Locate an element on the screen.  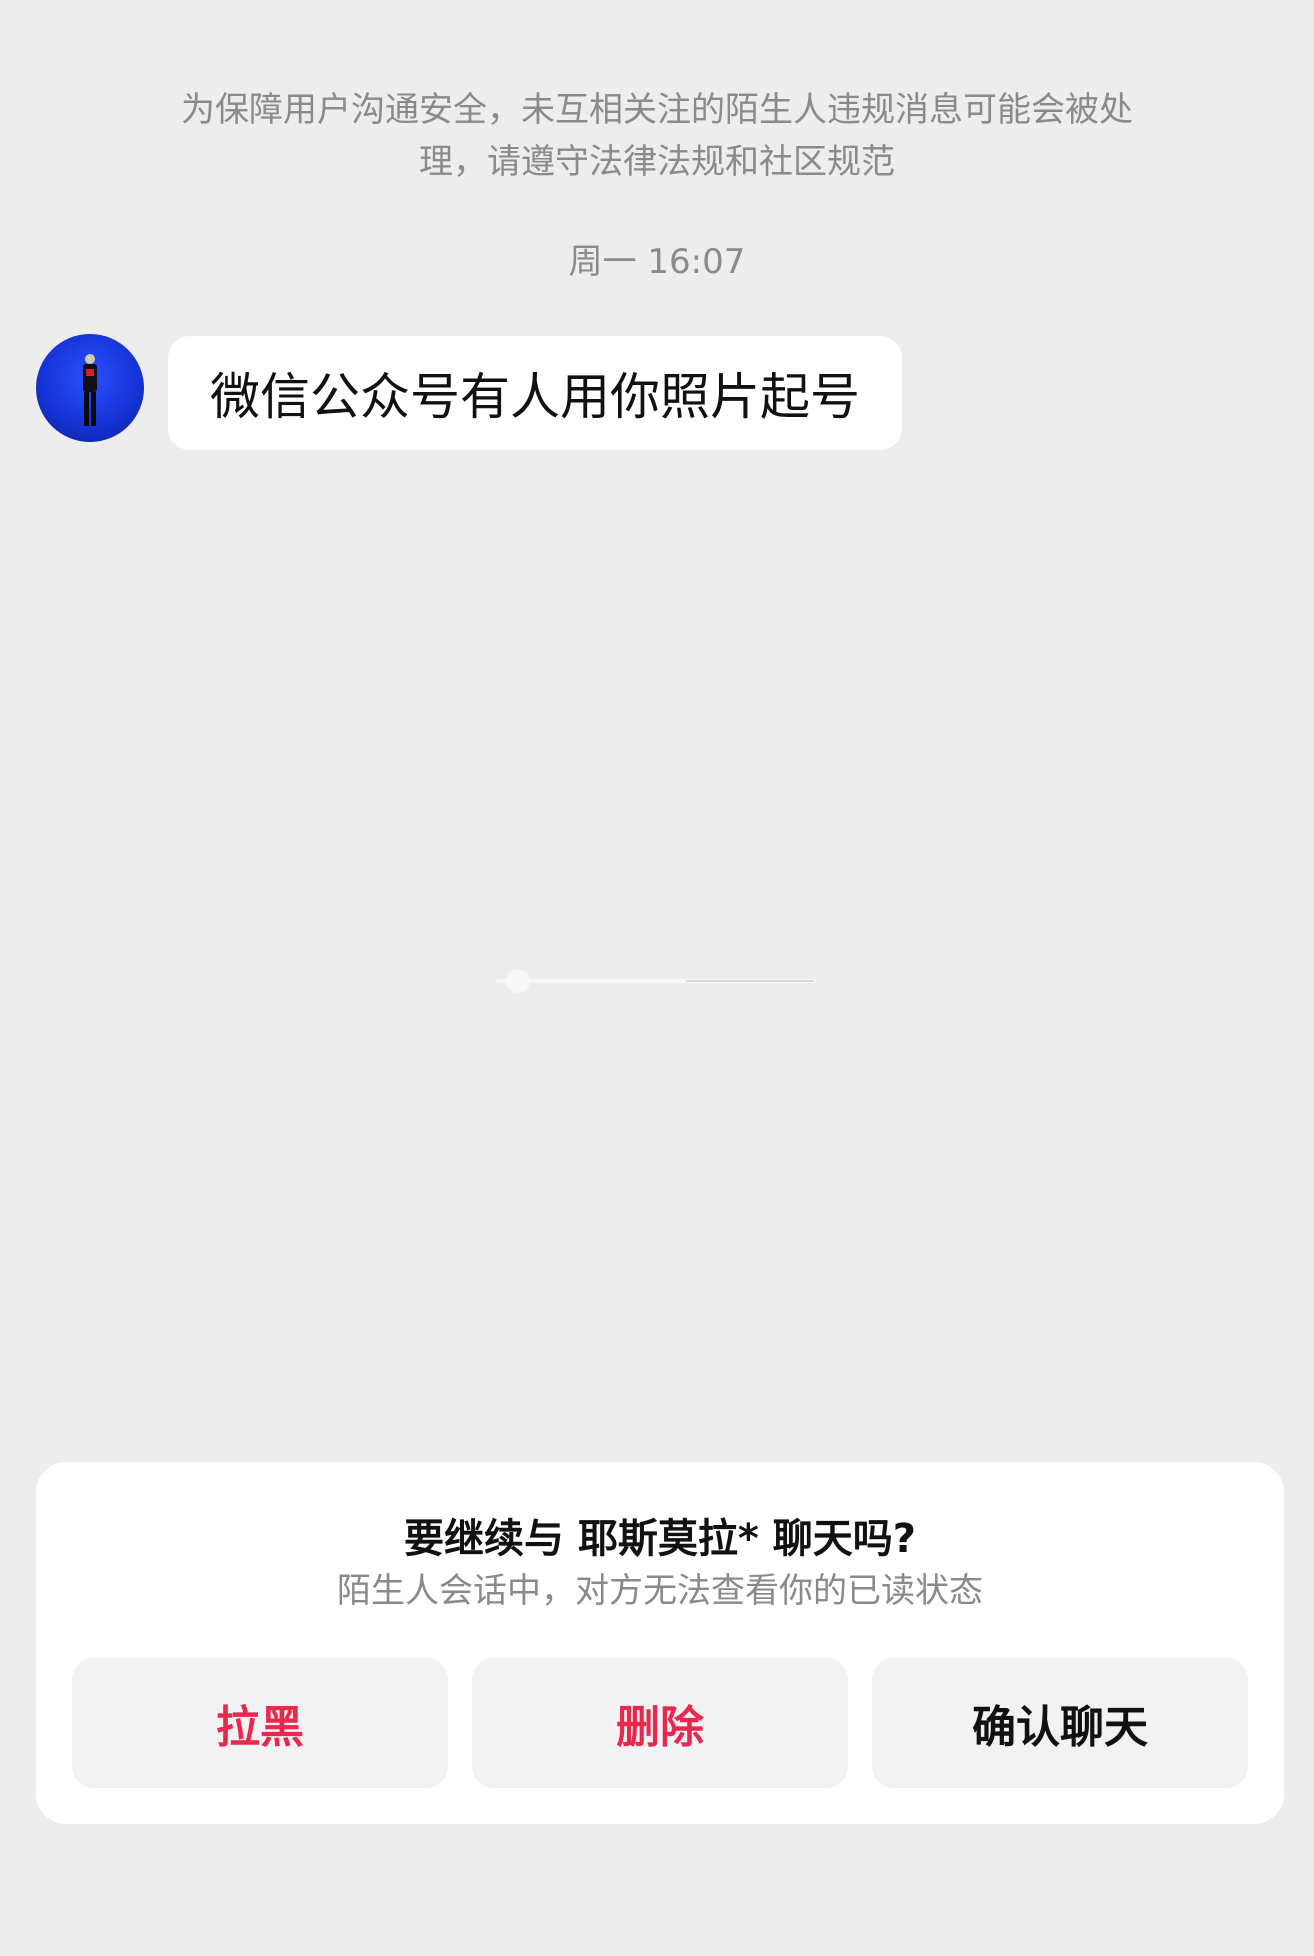
avatar-figure-icon is located at coordinates (90, 390).